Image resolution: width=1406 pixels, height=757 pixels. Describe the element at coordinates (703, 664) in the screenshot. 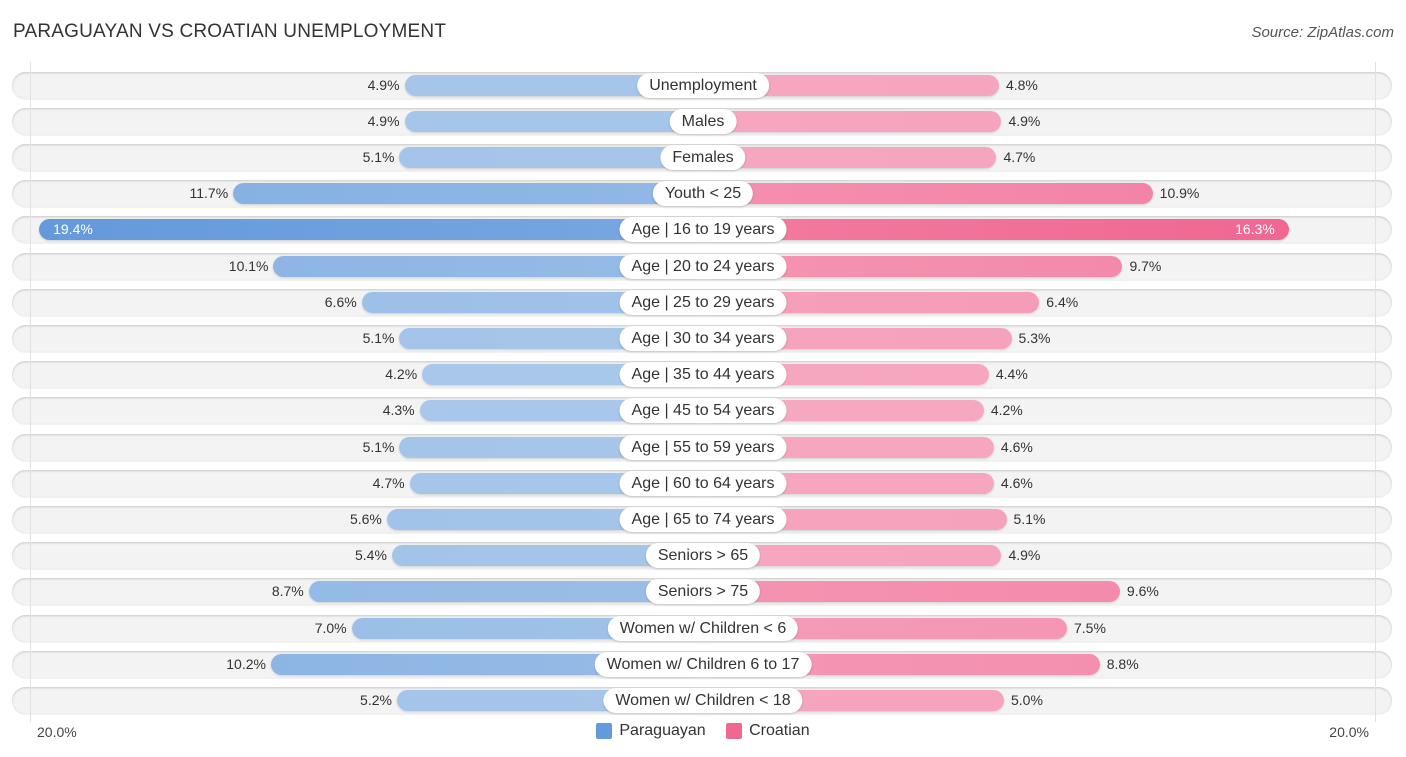

I see `category-label: Women w/ Children 6 to 17` at that location.